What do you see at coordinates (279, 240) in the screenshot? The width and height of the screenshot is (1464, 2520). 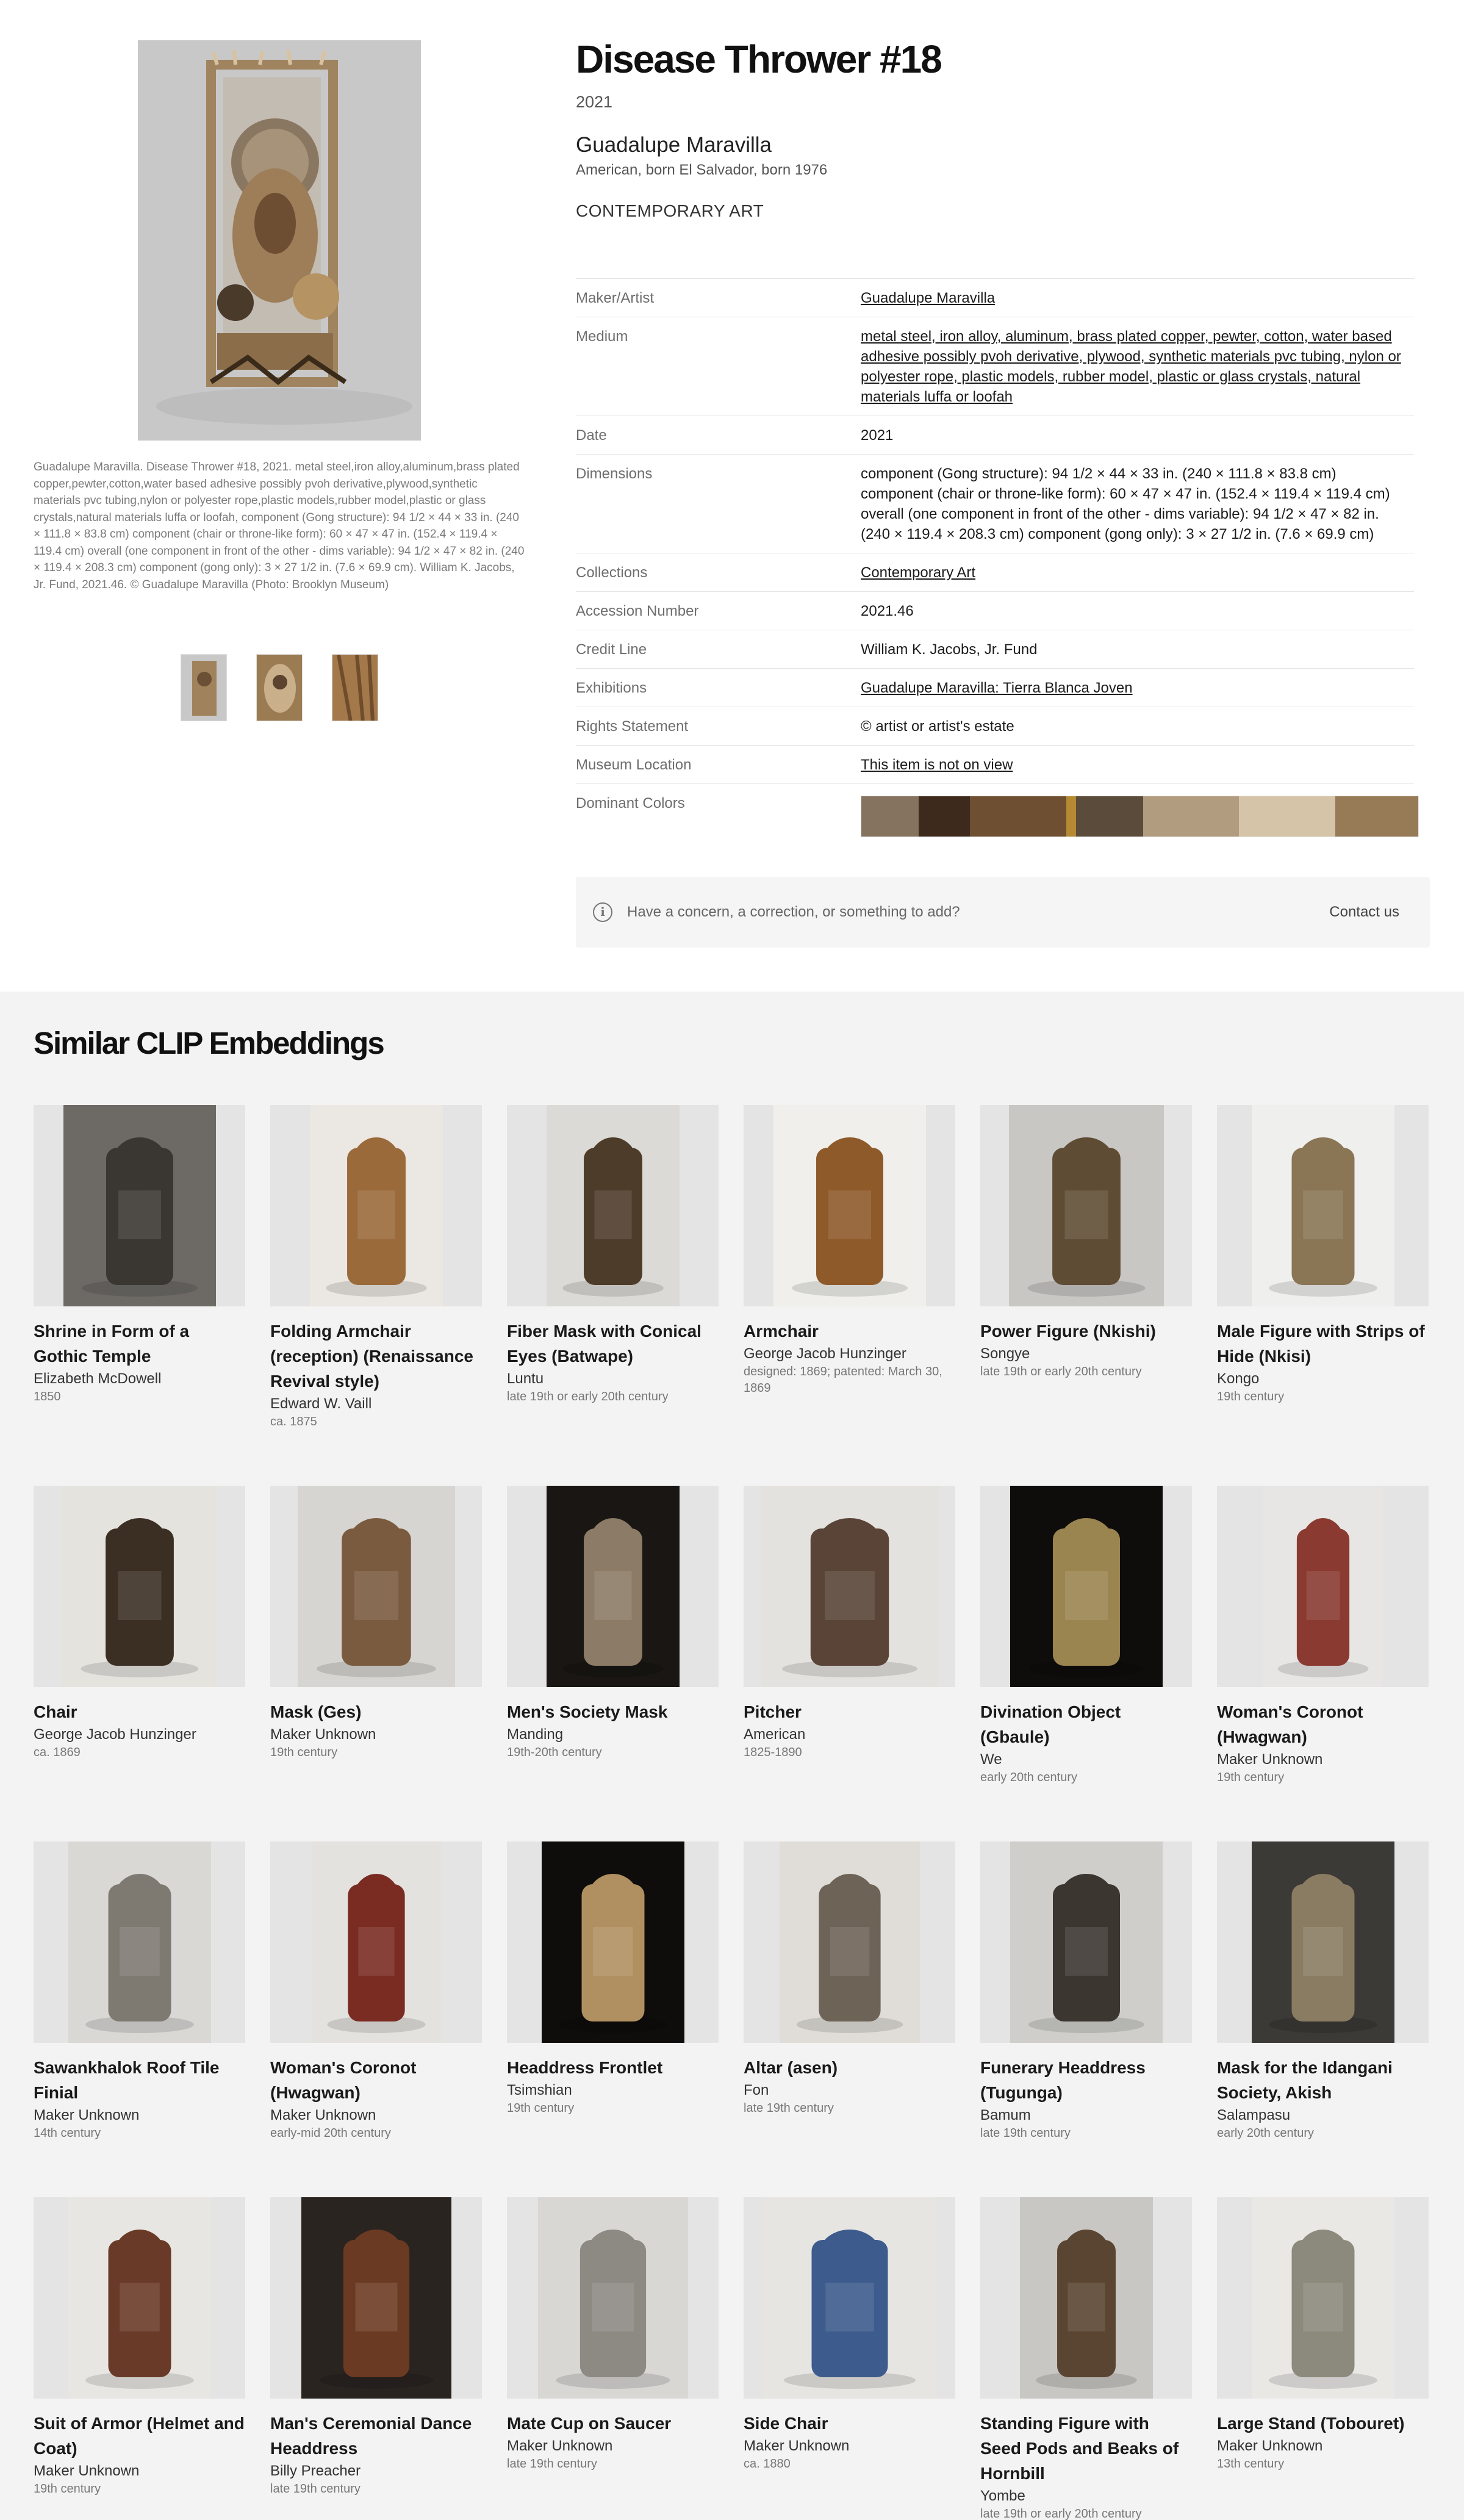 I see `artwork-main-image` at bounding box center [279, 240].